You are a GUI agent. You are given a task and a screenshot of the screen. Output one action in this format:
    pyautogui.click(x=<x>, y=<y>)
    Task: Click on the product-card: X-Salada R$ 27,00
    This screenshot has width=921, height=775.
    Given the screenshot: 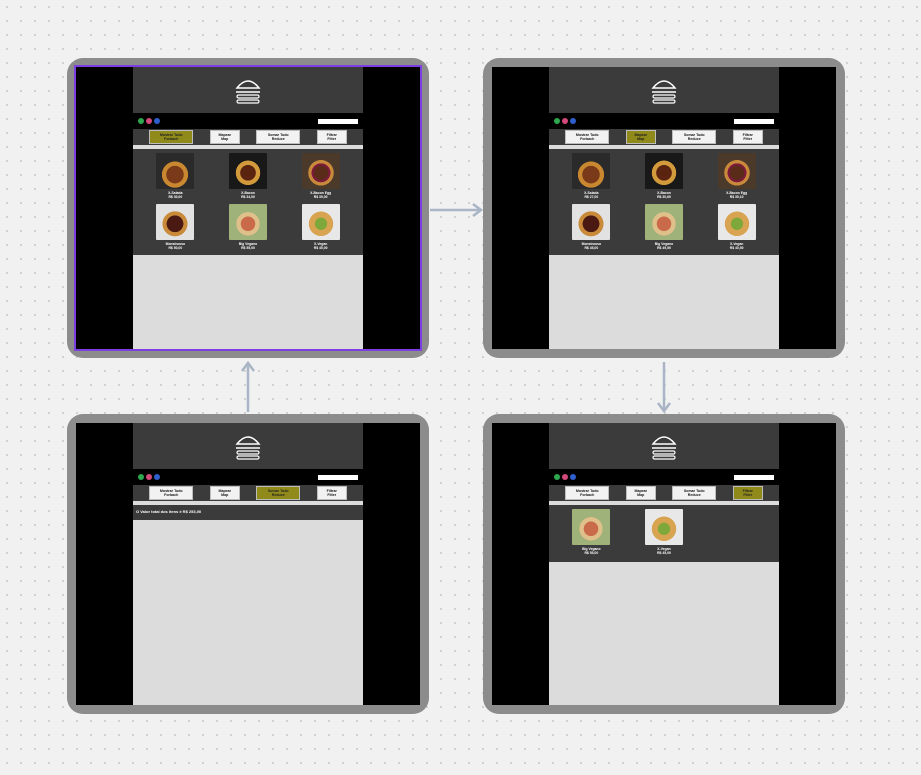 What is the action you would take?
    pyautogui.click(x=591, y=176)
    